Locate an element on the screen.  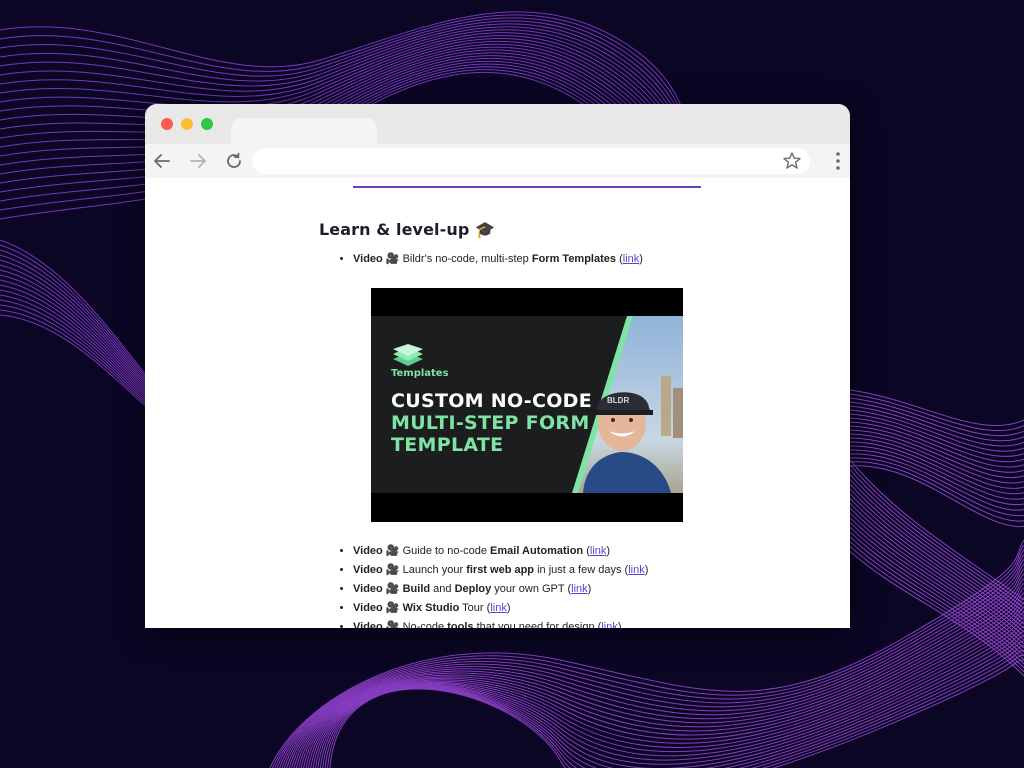
back-button is located at coordinates (162, 161).